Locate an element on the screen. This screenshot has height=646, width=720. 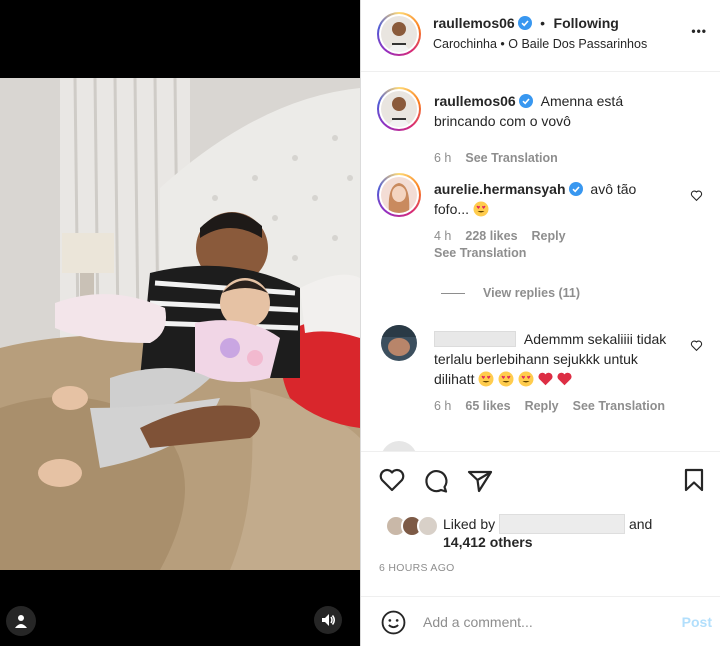
post-comment-button: Post is located at coordinates (697, 622).